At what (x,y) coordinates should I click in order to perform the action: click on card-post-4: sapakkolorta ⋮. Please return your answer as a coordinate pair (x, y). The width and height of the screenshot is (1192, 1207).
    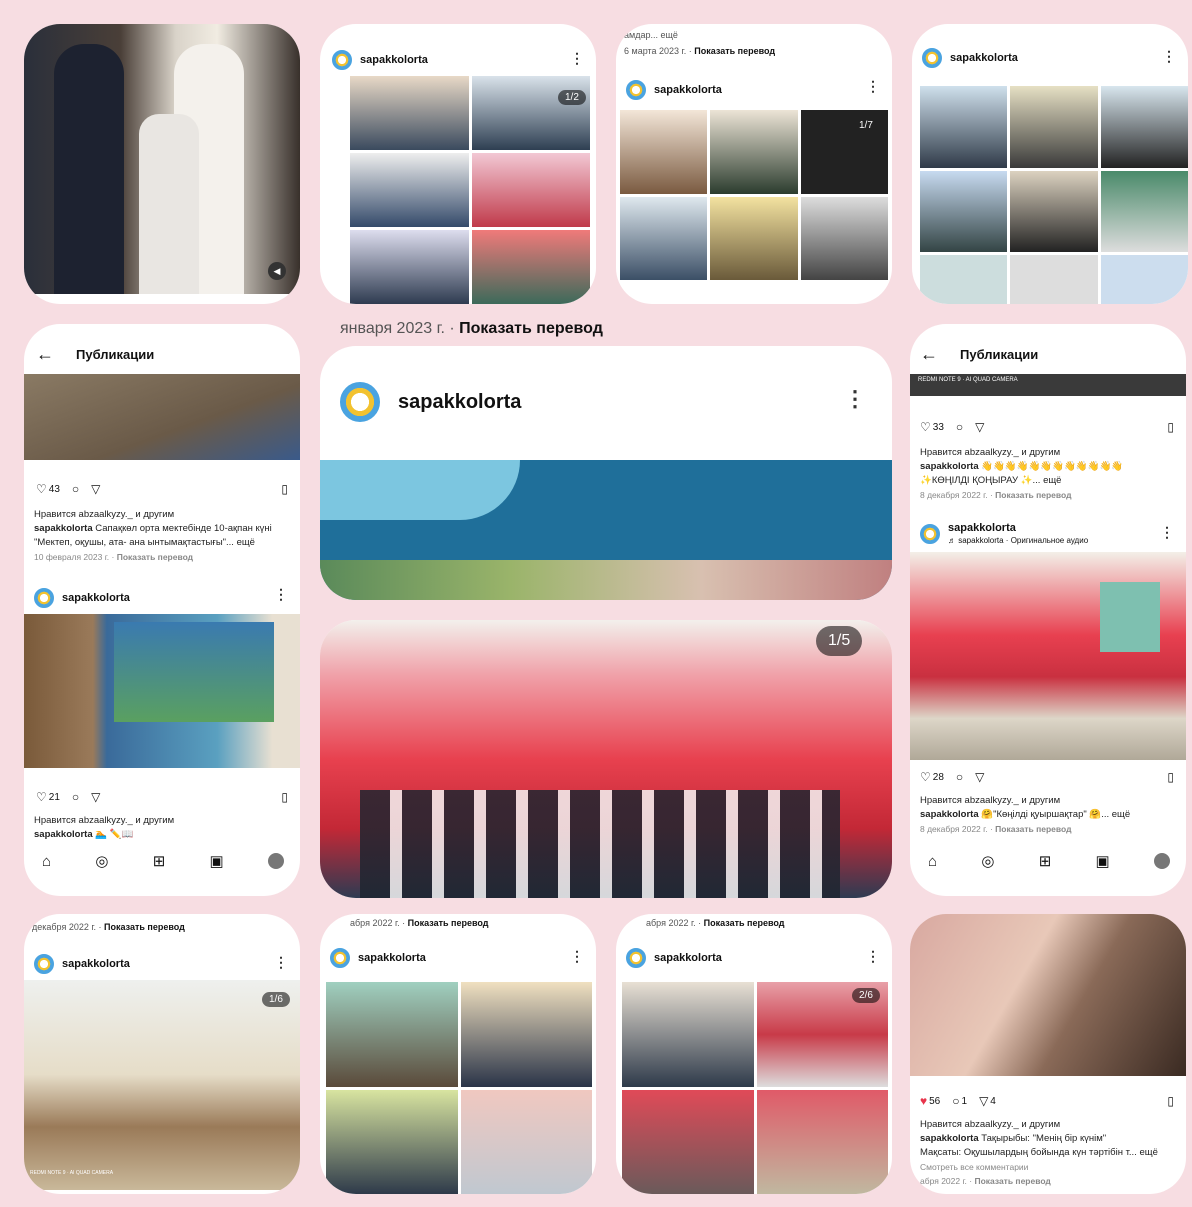
    Looking at the image, I should click on (1050, 164).